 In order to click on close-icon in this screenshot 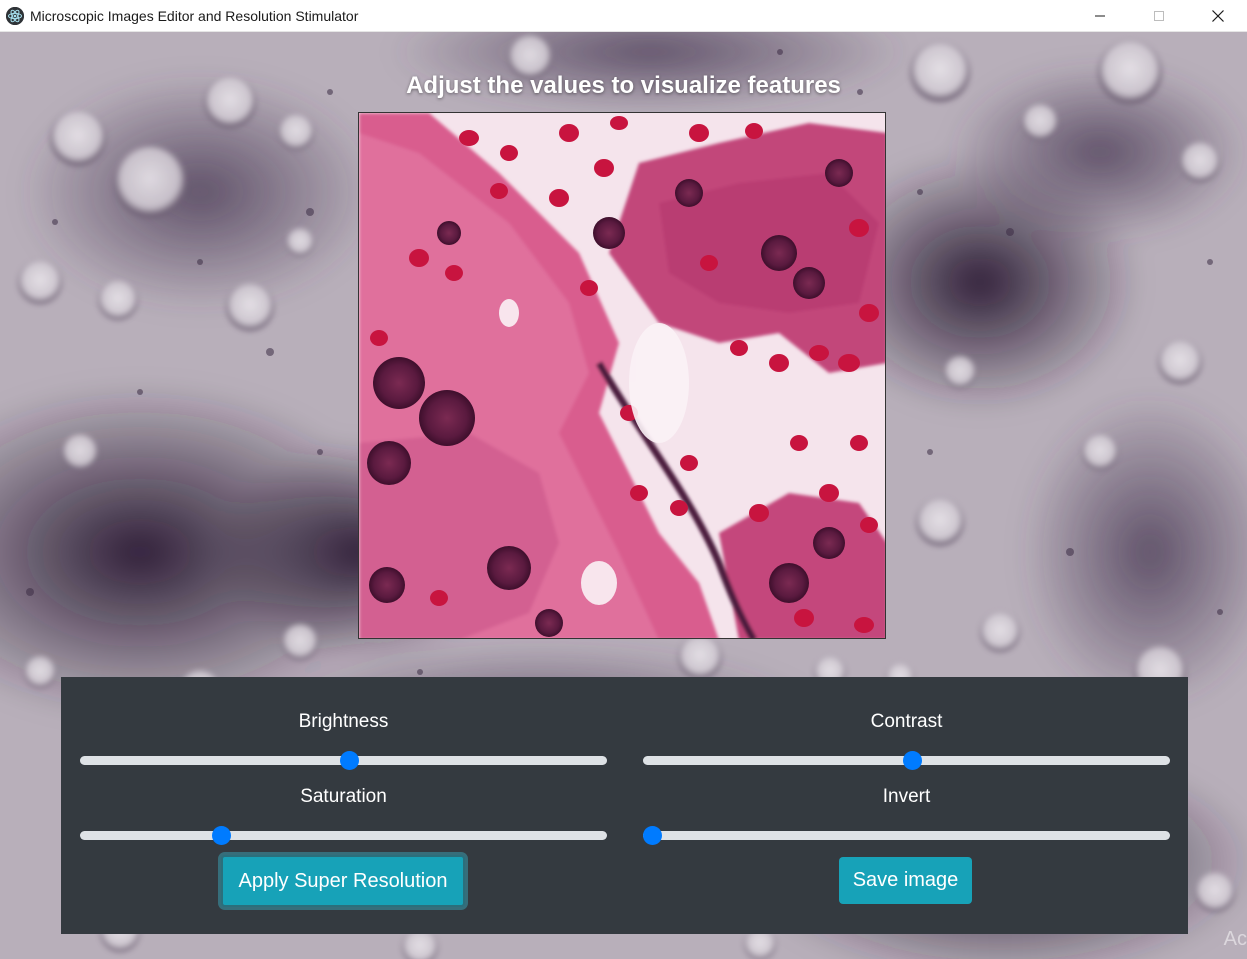, I will do `click(1217, 16)`.